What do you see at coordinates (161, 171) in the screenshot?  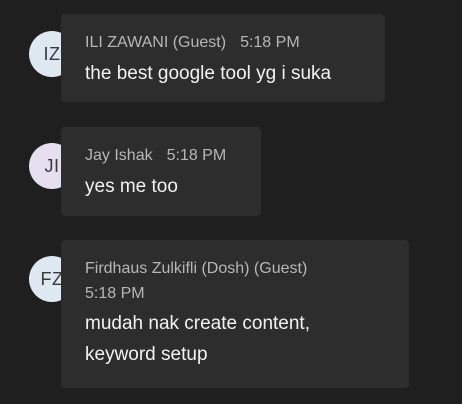 I see `message-bubble: Jay Ishak 5:18 PM yes me too` at bounding box center [161, 171].